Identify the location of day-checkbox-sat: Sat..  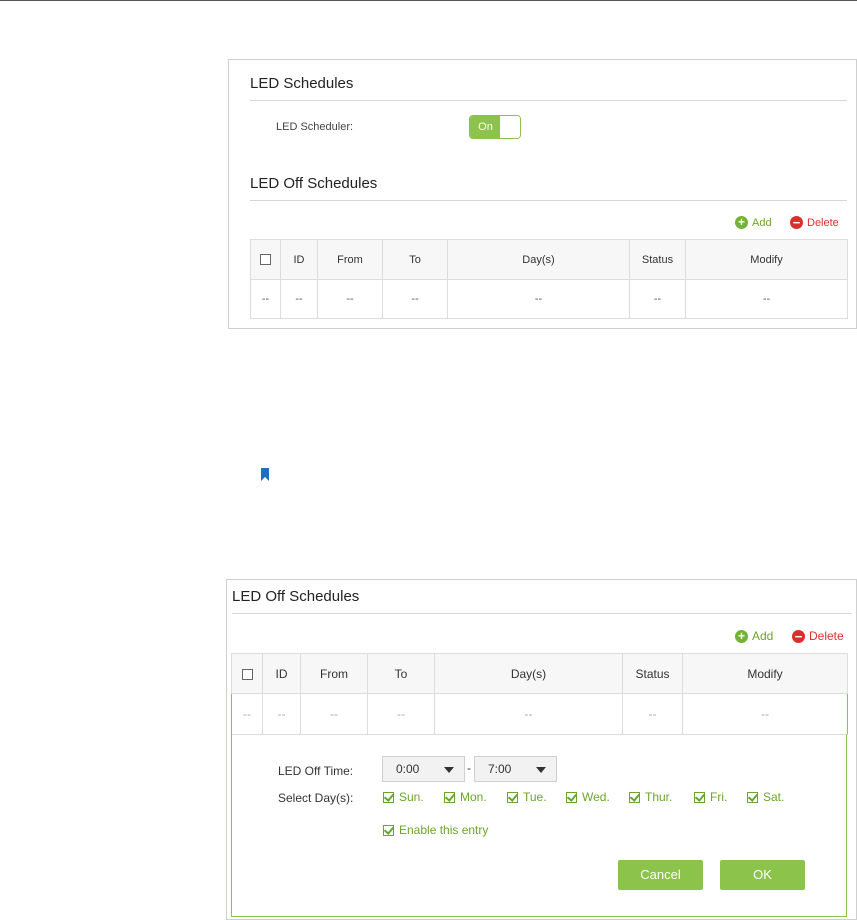
(765, 797).